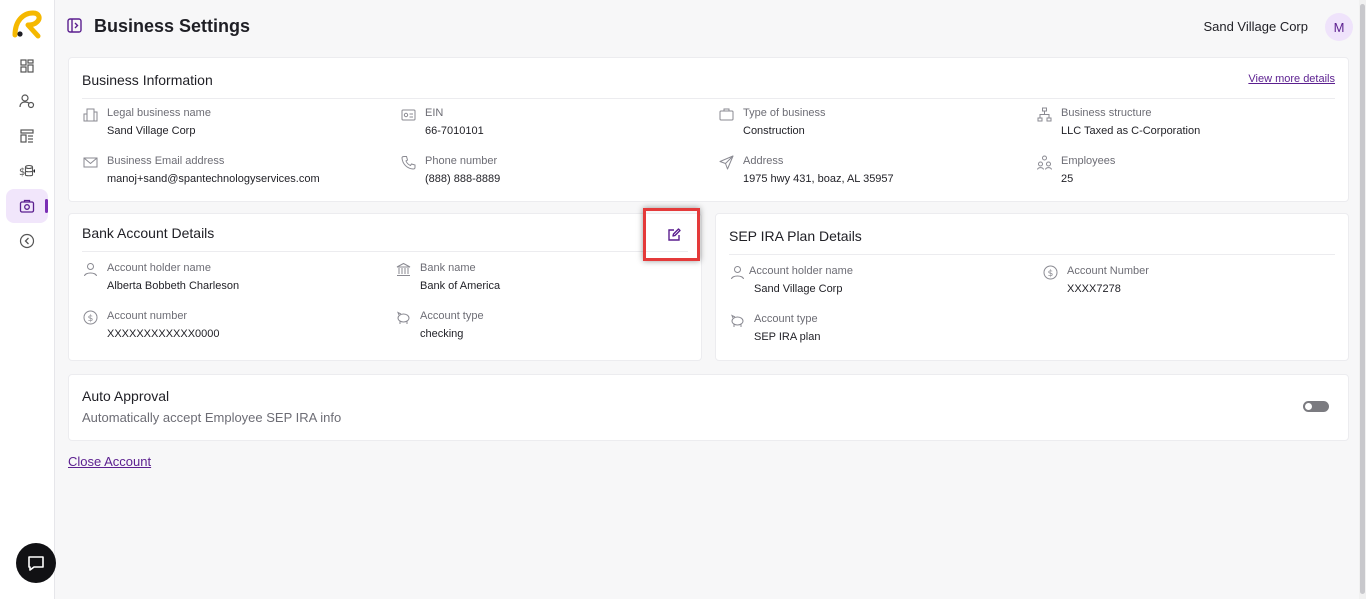  Describe the element at coordinates (74, 25) in the screenshot. I see `sidebar-toggle-icon` at that location.